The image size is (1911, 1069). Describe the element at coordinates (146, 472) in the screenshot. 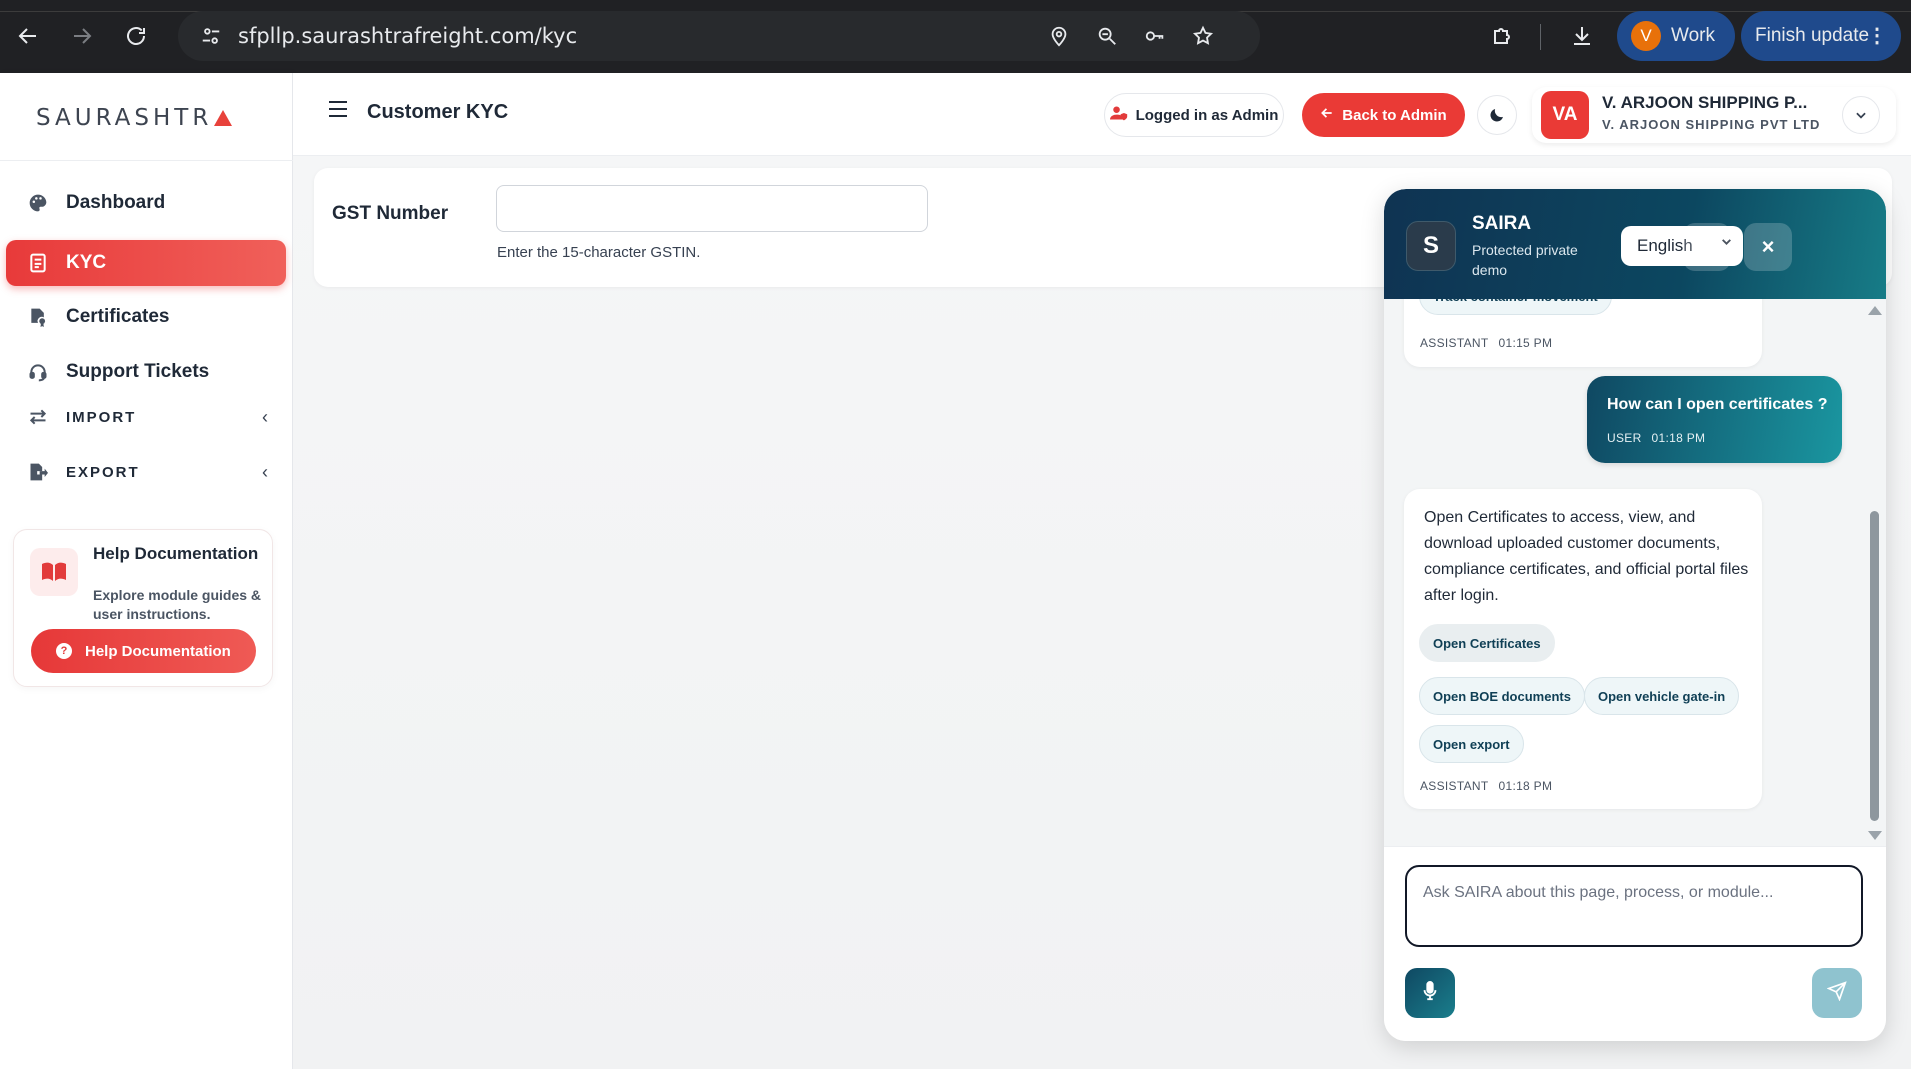

I see `sidebar-item-export: EXPORT ‹` at that location.